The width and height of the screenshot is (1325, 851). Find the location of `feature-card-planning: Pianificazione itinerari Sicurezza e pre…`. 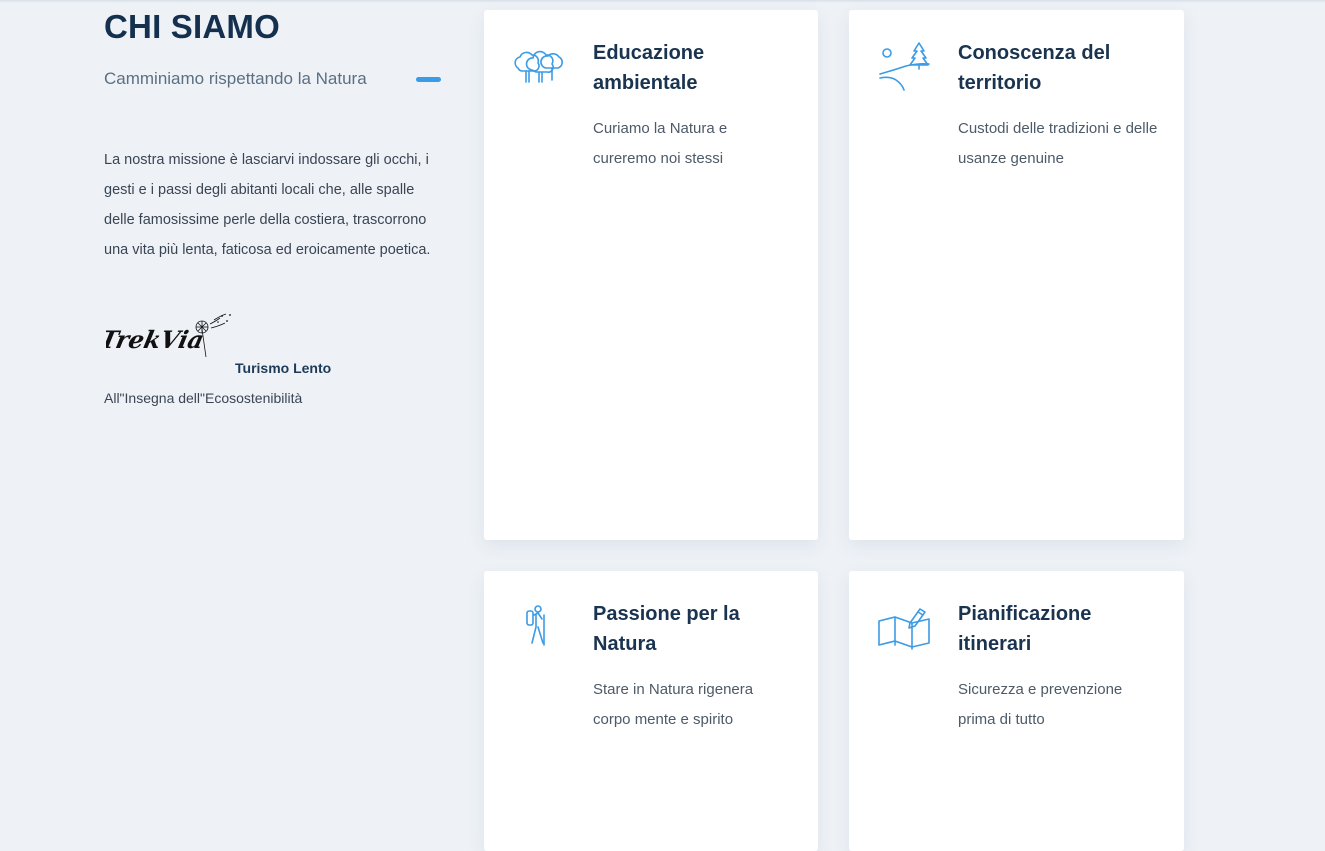

feature-card-planning: Pianificazione itinerari Sicurezza e pre… is located at coordinates (1016, 711).